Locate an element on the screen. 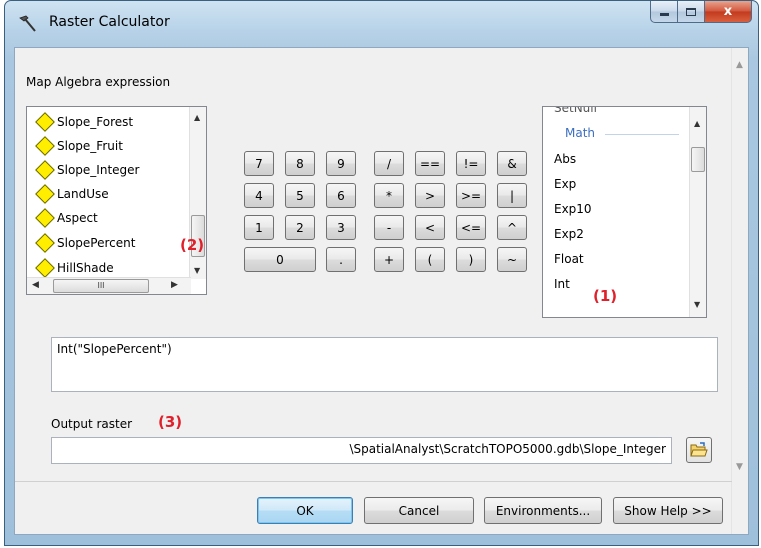 The width and height of the screenshot is (761, 548). maximize-icon is located at coordinates (691, 11).